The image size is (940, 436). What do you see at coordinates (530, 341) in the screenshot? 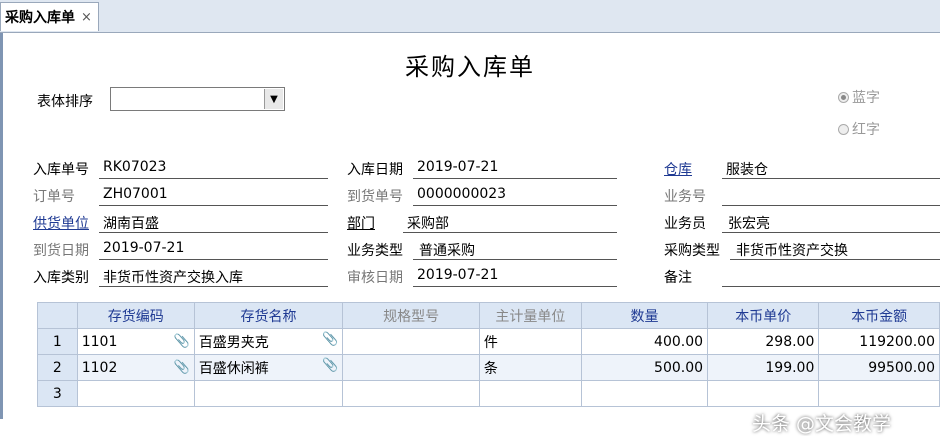
I see `cell-unit: 件` at bounding box center [530, 341].